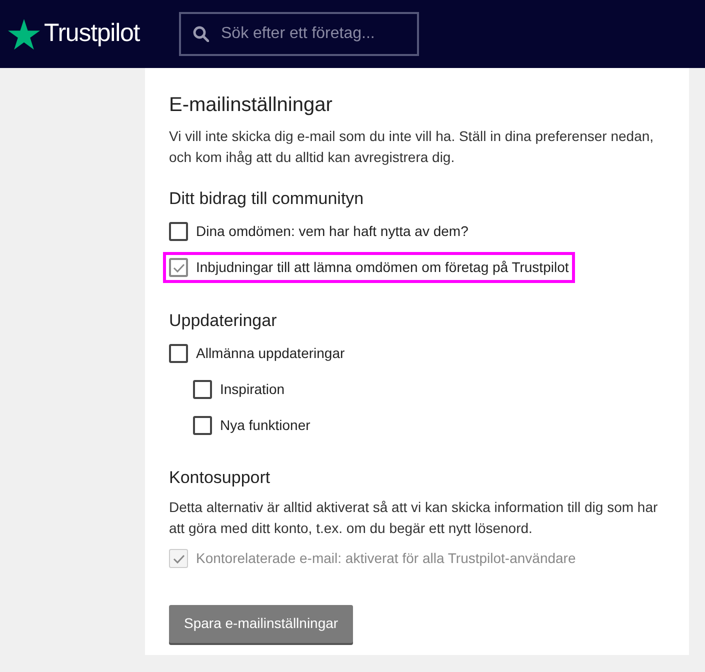 The height and width of the screenshot is (672, 705). What do you see at coordinates (220, 478) in the screenshot?
I see `section-heading: Kontosupport` at bounding box center [220, 478].